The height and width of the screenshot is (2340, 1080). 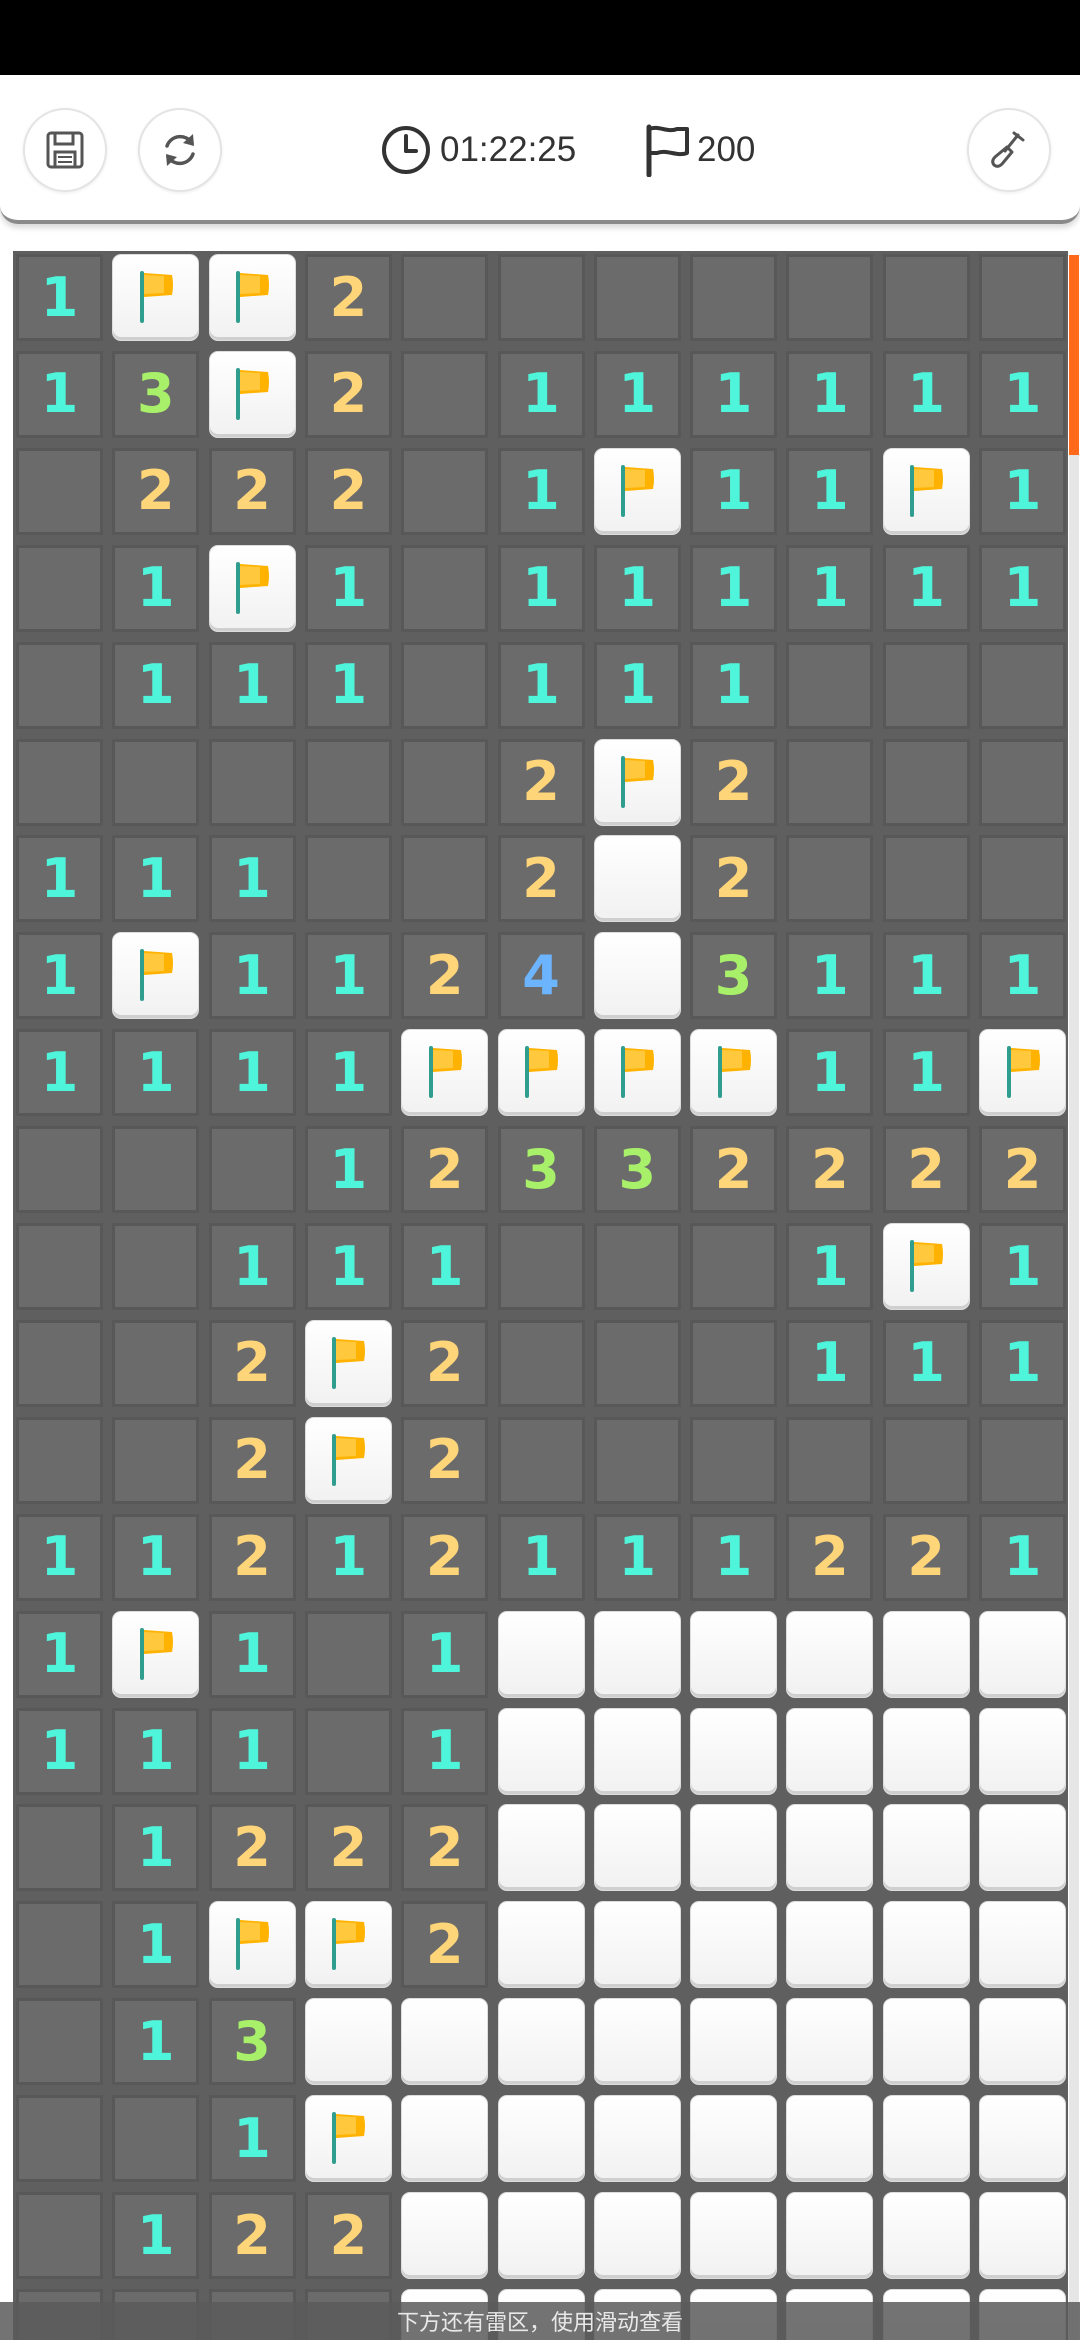 I want to click on dig-mode-button, so click(x=1009, y=150).